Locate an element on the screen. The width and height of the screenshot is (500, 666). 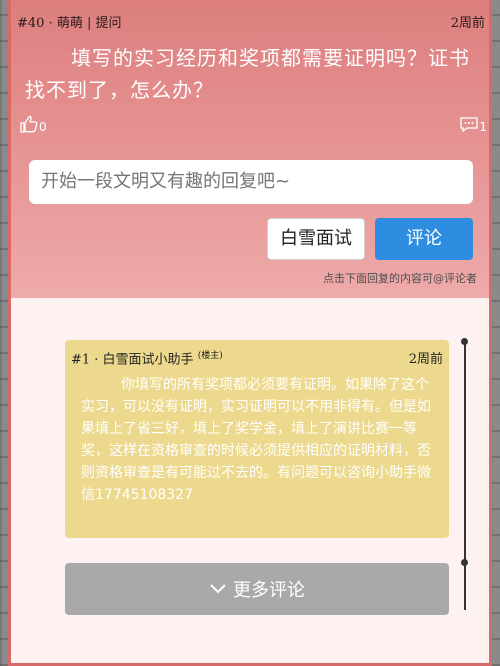
reply-author-name: #1 · 白雪面试小助手 is located at coordinates (132, 360).